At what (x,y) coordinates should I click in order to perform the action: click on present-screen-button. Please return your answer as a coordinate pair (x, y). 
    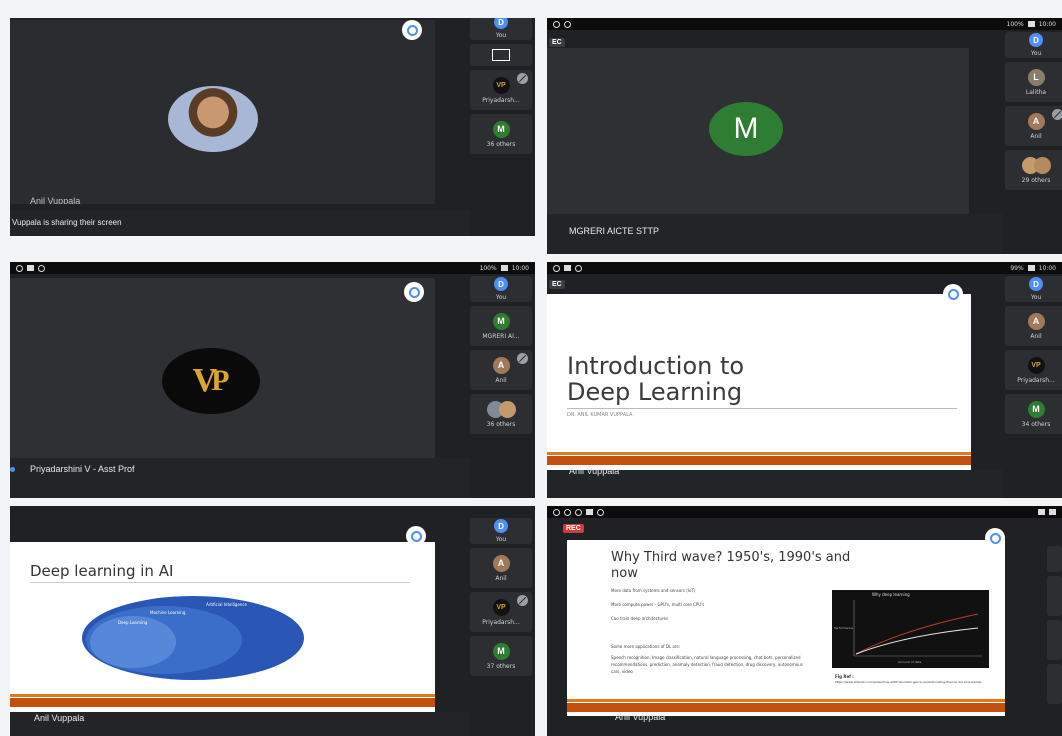
    Looking at the image, I should click on (501, 55).